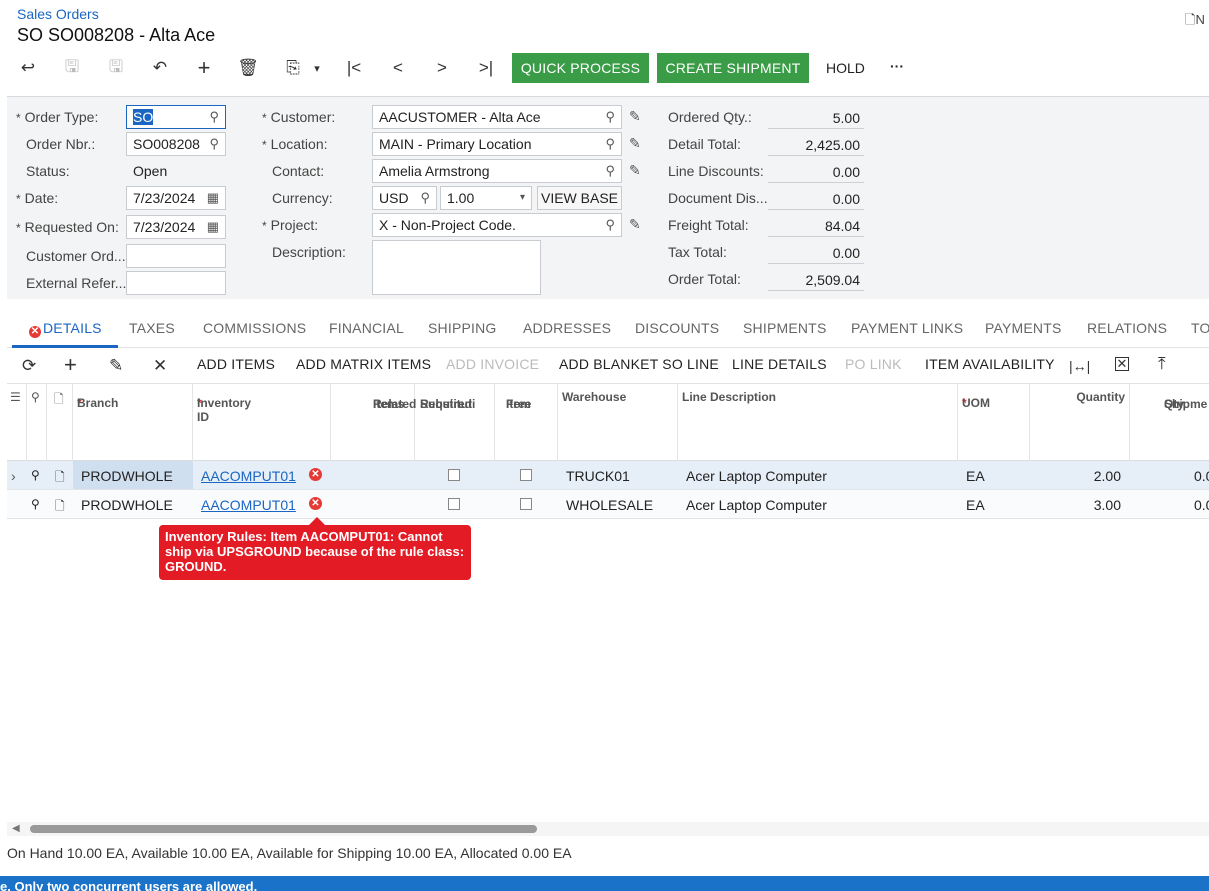  Describe the element at coordinates (907, 328) in the screenshot. I see `tab-payment-links: PAYMENT LINKS` at that location.